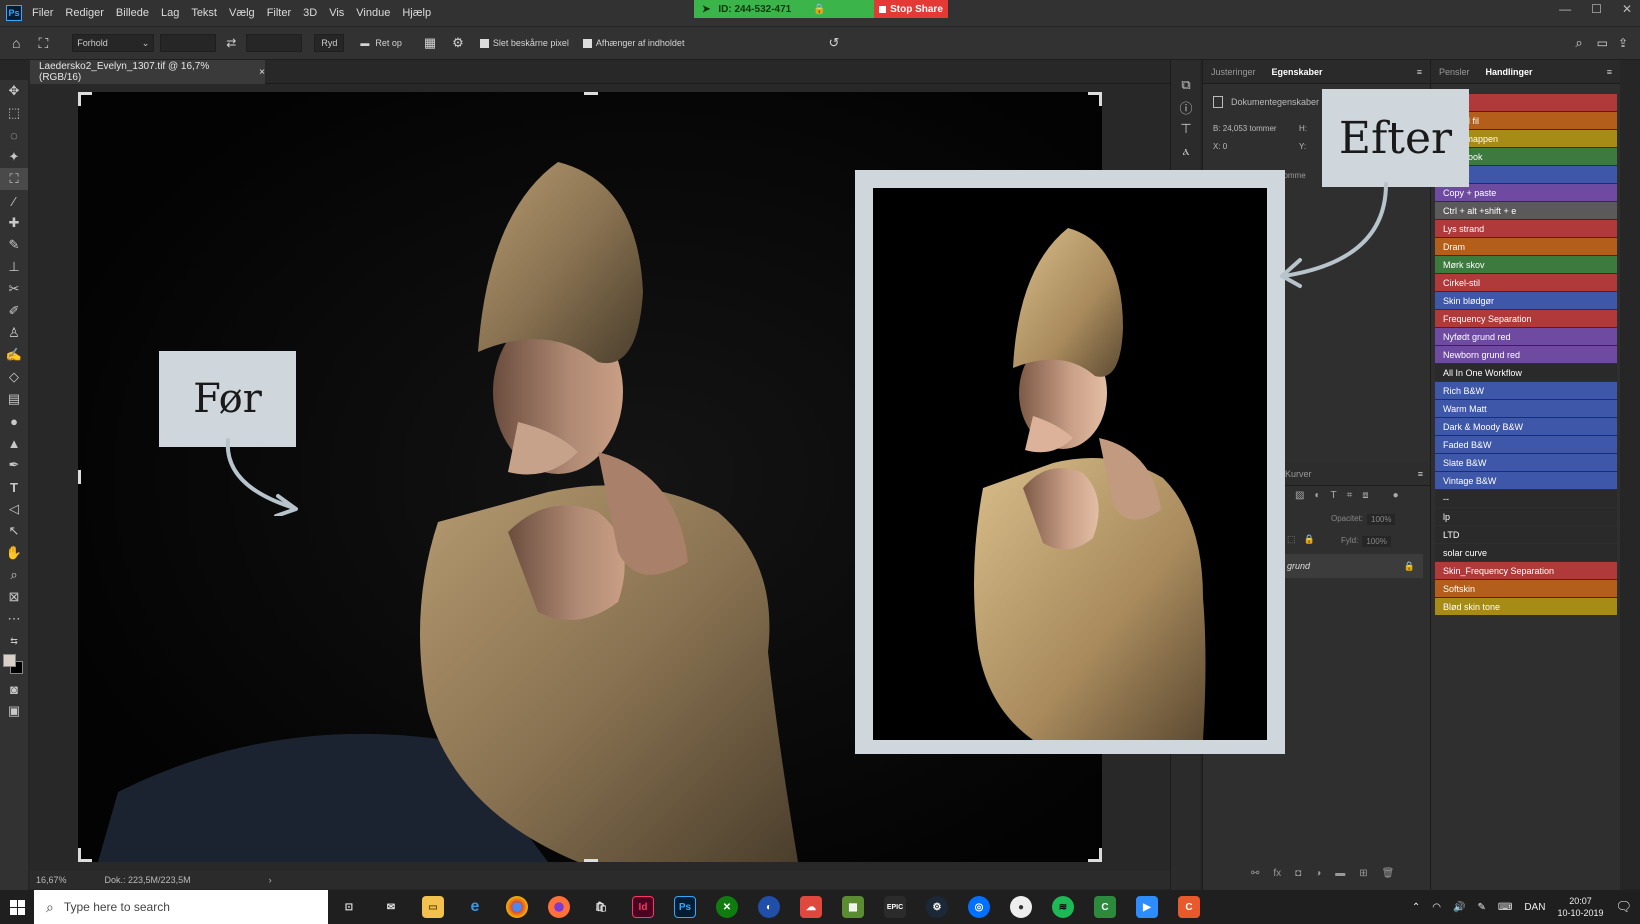 The image size is (1640, 924). Describe the element at coordinates (1416, 907) in the screenshot. I see `tray-chevron-icon: ⌃` at that location.